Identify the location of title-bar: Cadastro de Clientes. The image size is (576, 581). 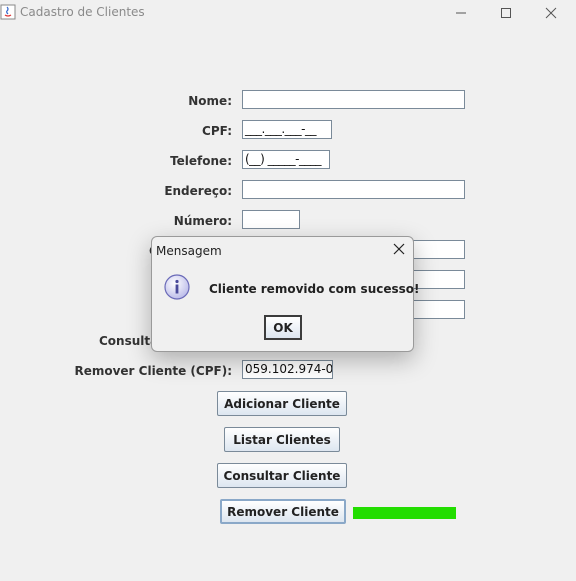
(288, 13).